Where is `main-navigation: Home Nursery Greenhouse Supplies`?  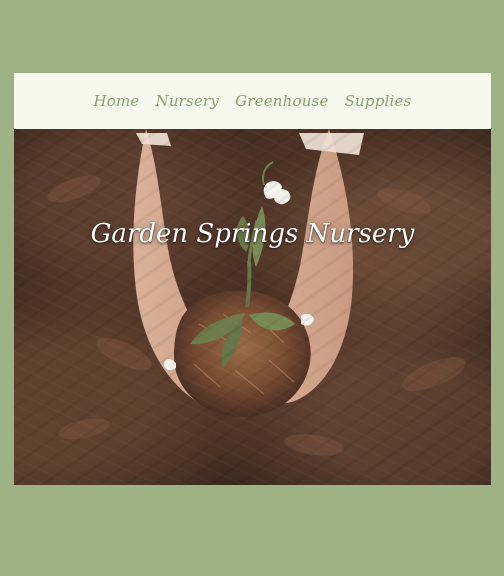 main-navigation: Home Nursery Greenhouse Supplies is located at coordinates (252, 101).